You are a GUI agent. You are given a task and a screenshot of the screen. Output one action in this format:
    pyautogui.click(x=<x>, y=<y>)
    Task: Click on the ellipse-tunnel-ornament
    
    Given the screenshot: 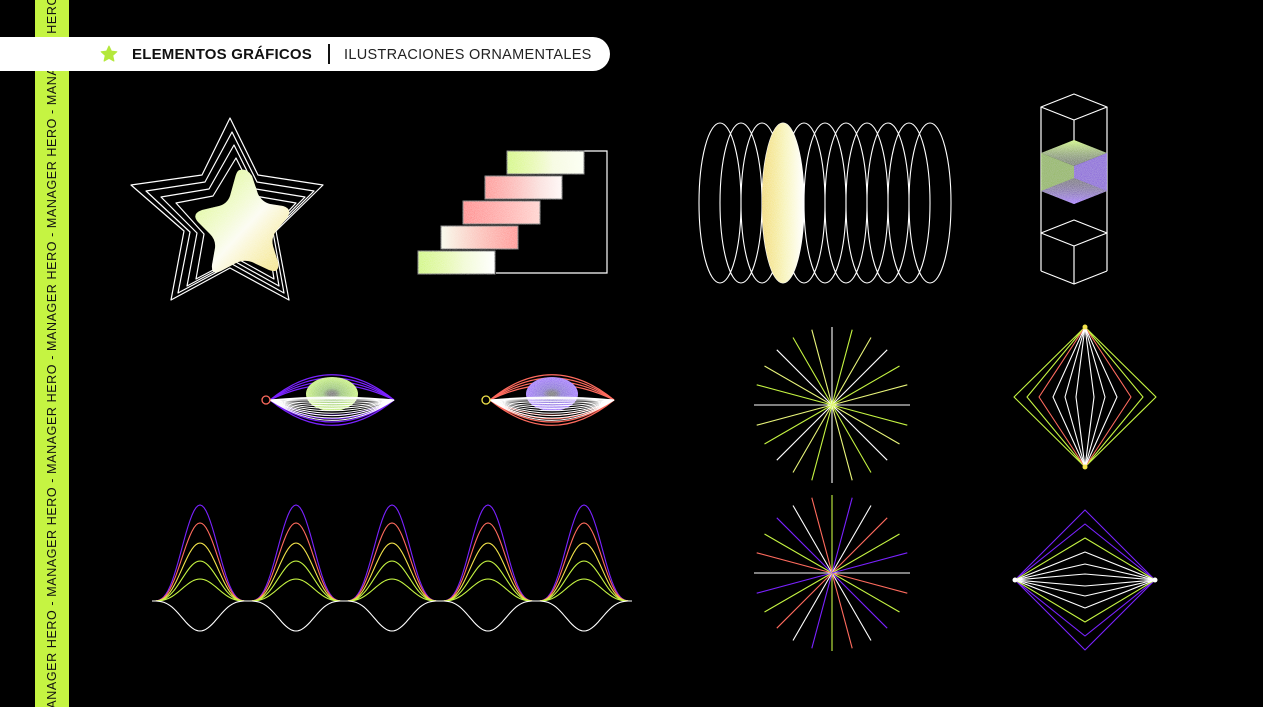 What is the action you would take?
    pyautogui.click(x=825, y=203)
    